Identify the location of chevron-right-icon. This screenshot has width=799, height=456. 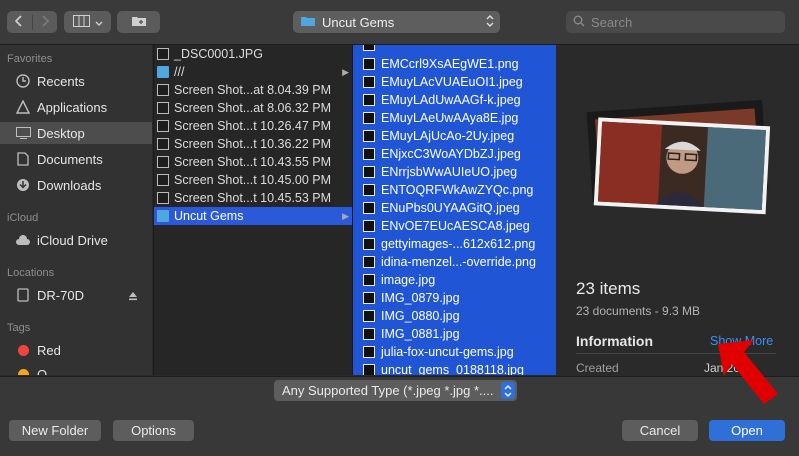
(45, 22).